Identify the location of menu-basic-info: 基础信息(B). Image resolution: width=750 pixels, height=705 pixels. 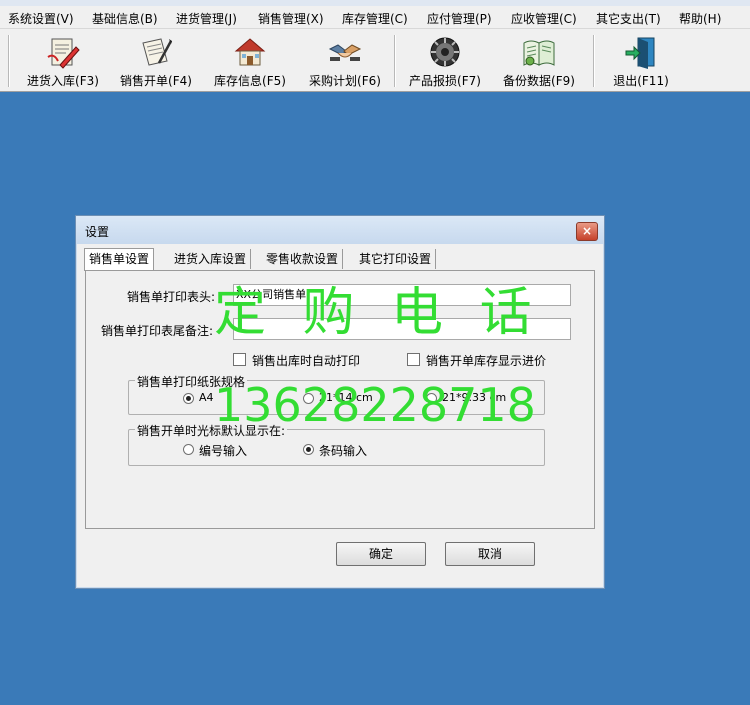
(125, 18).